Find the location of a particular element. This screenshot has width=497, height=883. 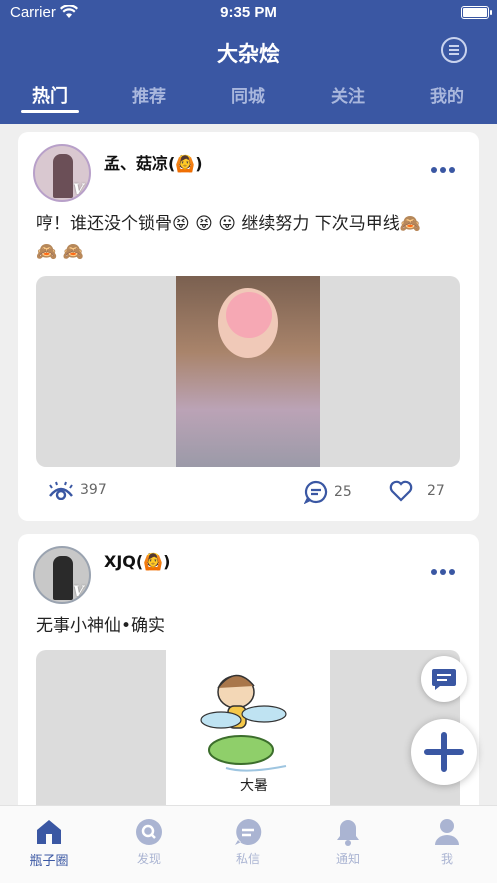

like-button: 27 is located at coordinates (417, 491).